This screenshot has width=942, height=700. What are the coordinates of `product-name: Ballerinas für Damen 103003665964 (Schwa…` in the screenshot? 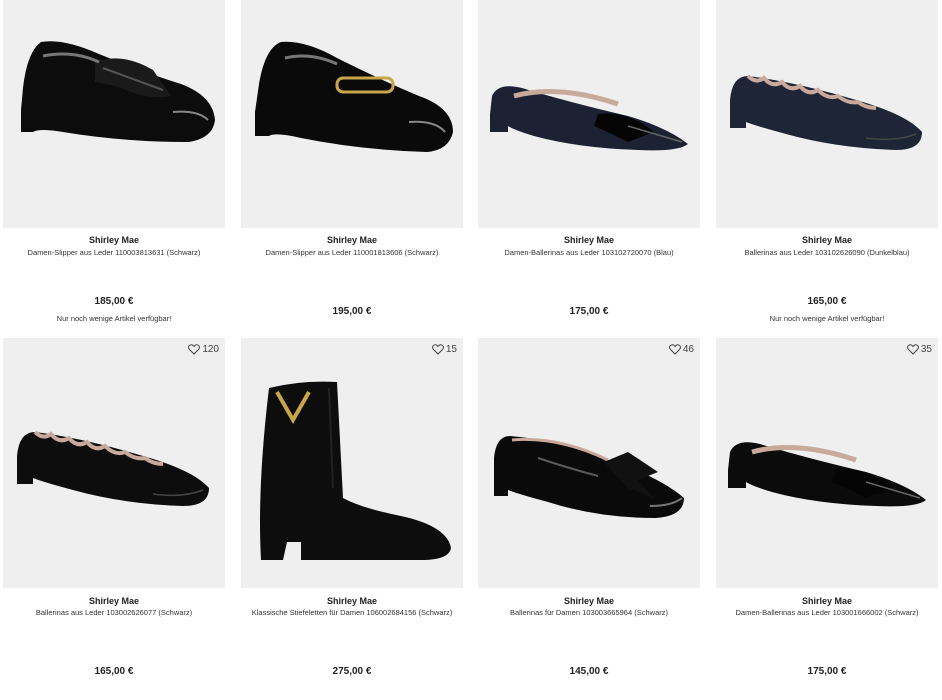 It's located at (589, 612).